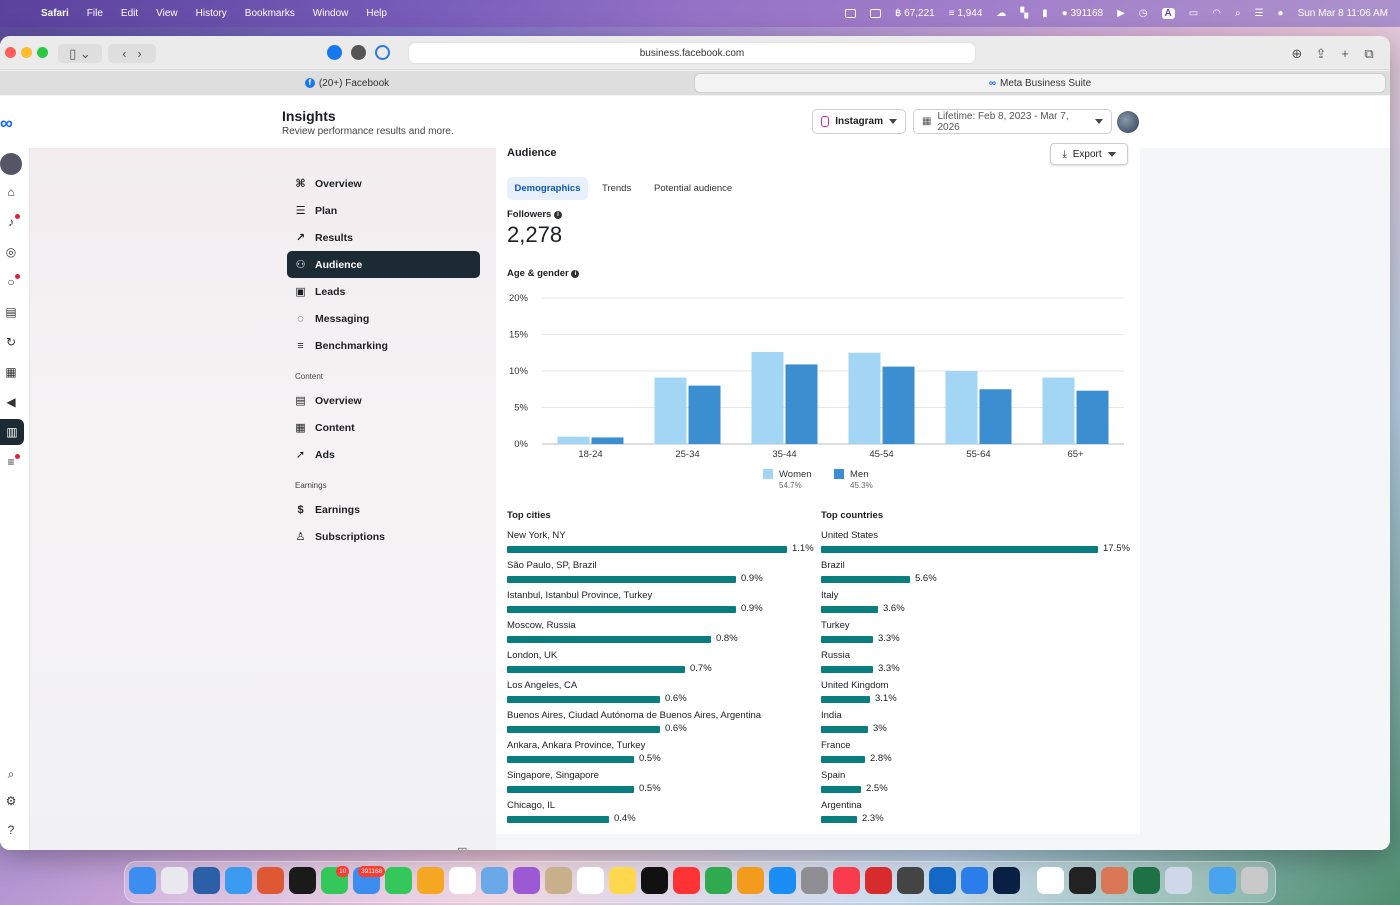 The width and height of the screenshot is (1400, 905). What do you see at coordinates (878, 880) in the screenshot?
I see `acrobat-icon` at bounding box center [878, 880].